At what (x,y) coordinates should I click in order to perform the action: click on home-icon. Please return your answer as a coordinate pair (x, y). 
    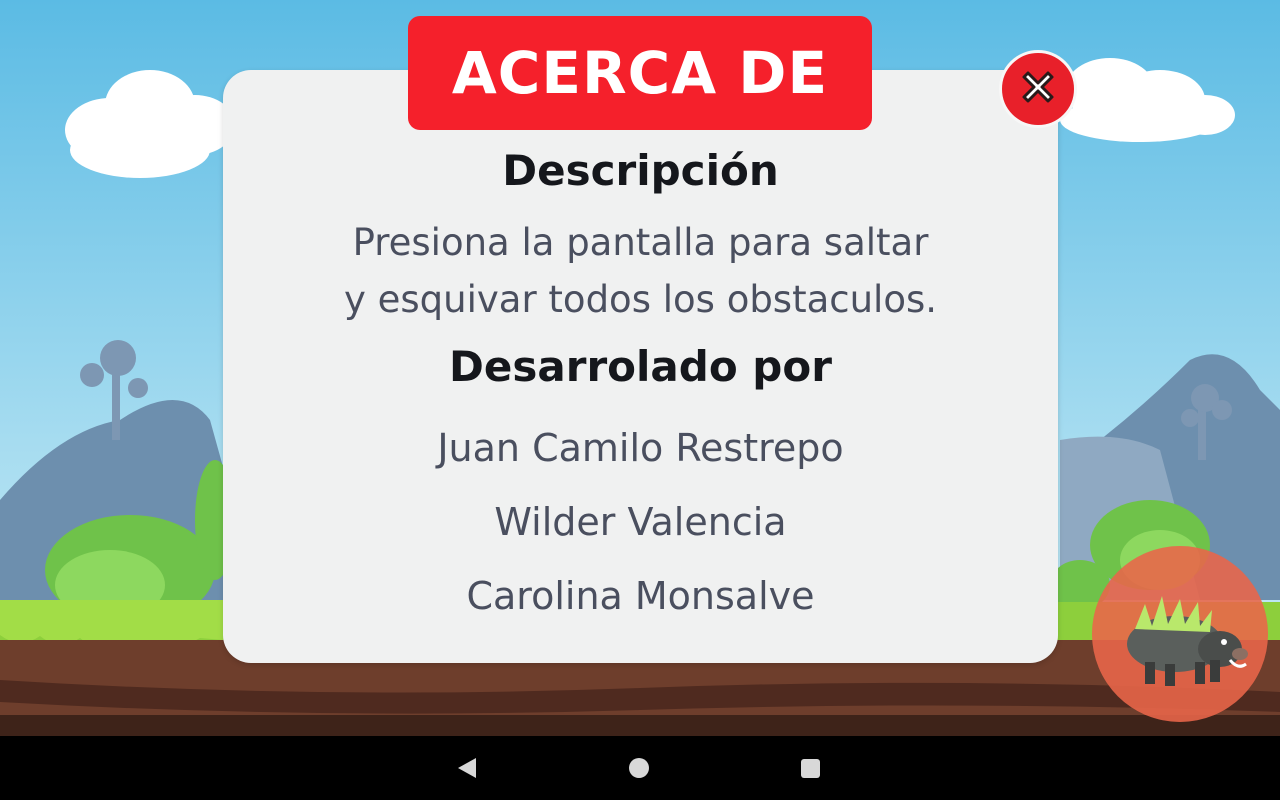
    Looking at the image, I should click on (639, 768).